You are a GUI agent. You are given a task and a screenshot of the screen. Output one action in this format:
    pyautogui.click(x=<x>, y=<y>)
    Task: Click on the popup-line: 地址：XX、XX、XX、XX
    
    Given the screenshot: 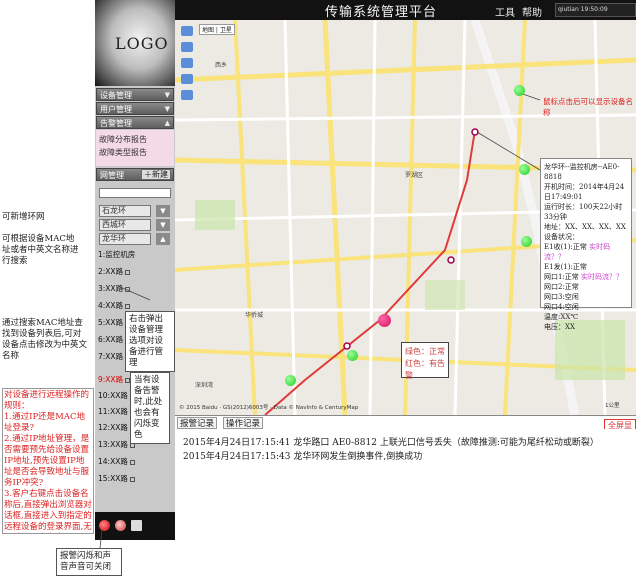 What is the action you would take?
    pyautogui.click(x=585, y=227)
    